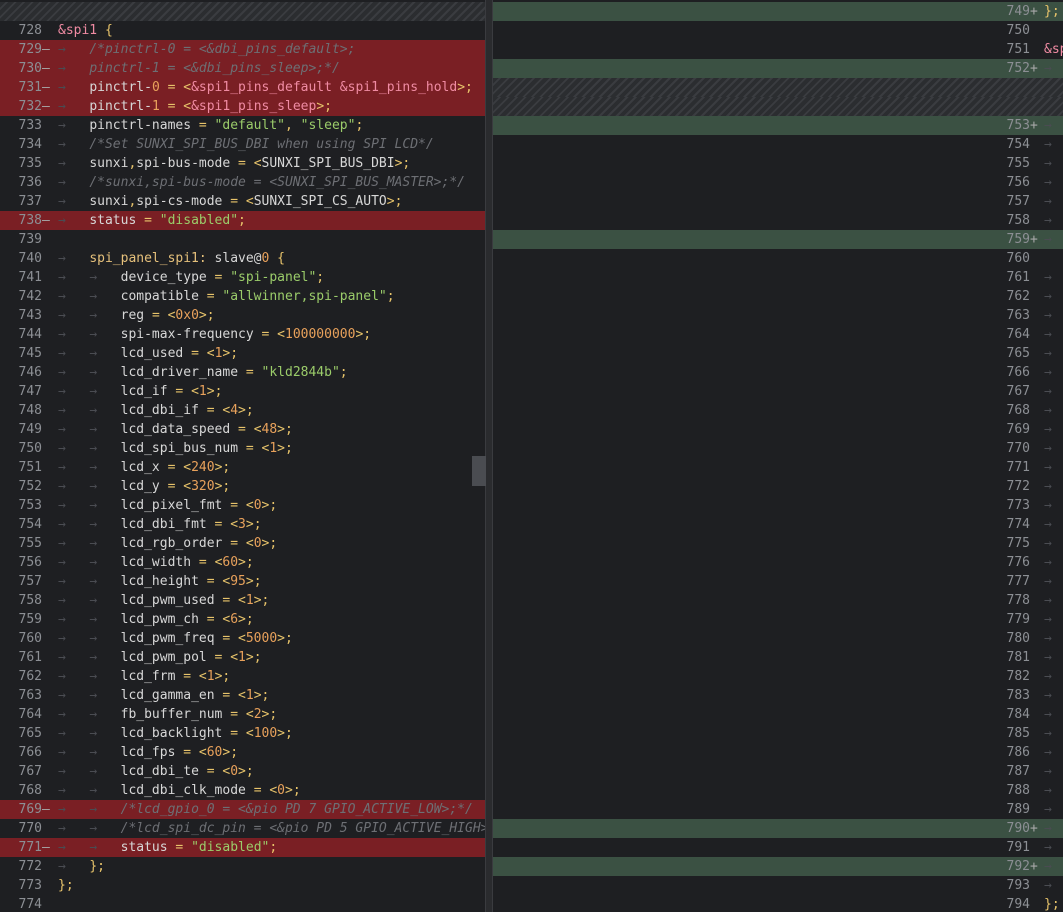 Image resolution: width=1063 pixels, height=912 pixels. What do you see at coordinates (30, 277) in the screenshot?
I see `line-number: 741` at bounding box center [30, 277].